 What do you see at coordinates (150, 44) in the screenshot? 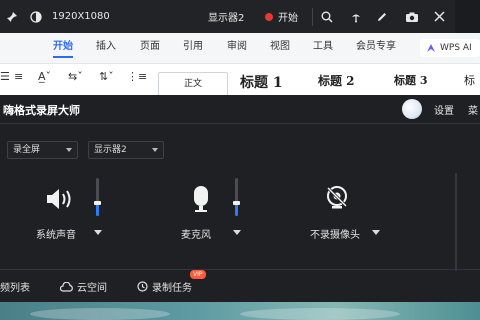
I see `tab-page: 页面` at bounding box center [150, 44].